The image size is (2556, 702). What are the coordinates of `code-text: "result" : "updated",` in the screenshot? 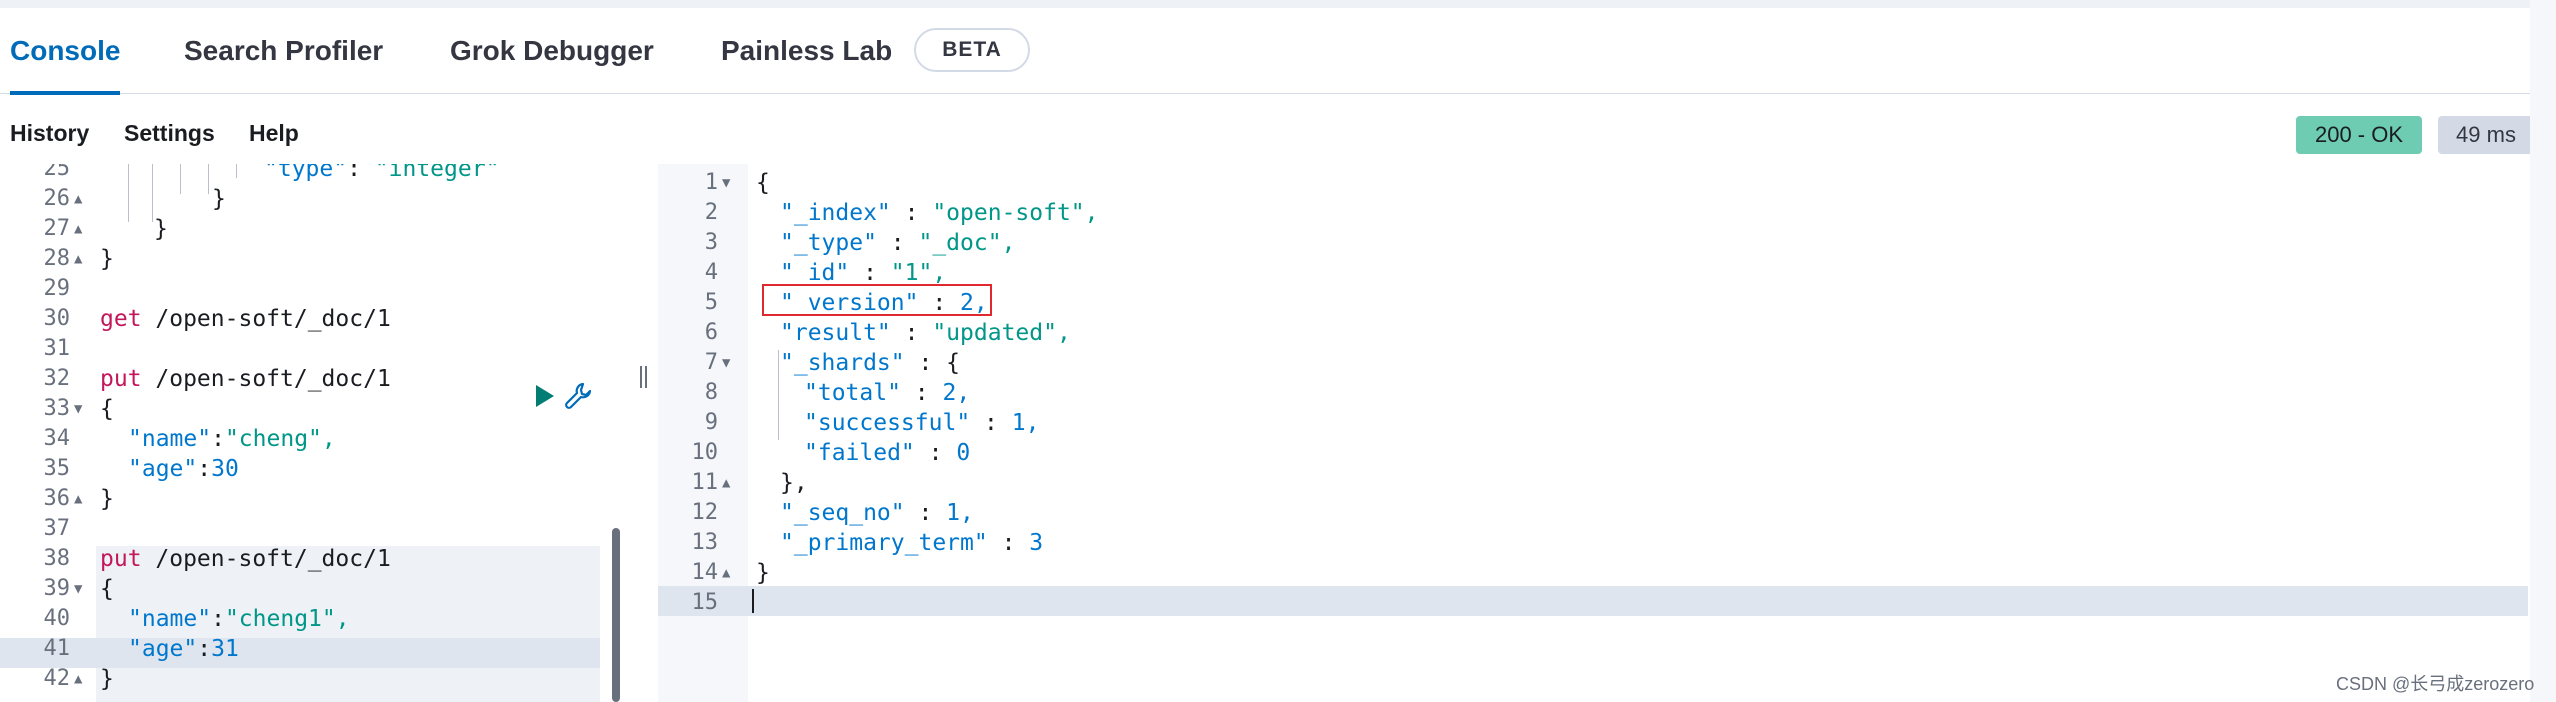 It's located at (925, 333).